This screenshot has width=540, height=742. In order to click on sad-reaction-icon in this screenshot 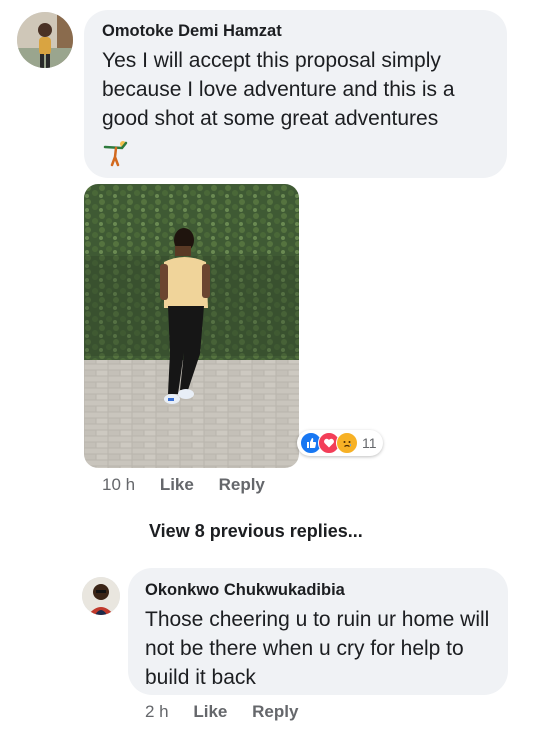, I will do `click(347, 443)`.